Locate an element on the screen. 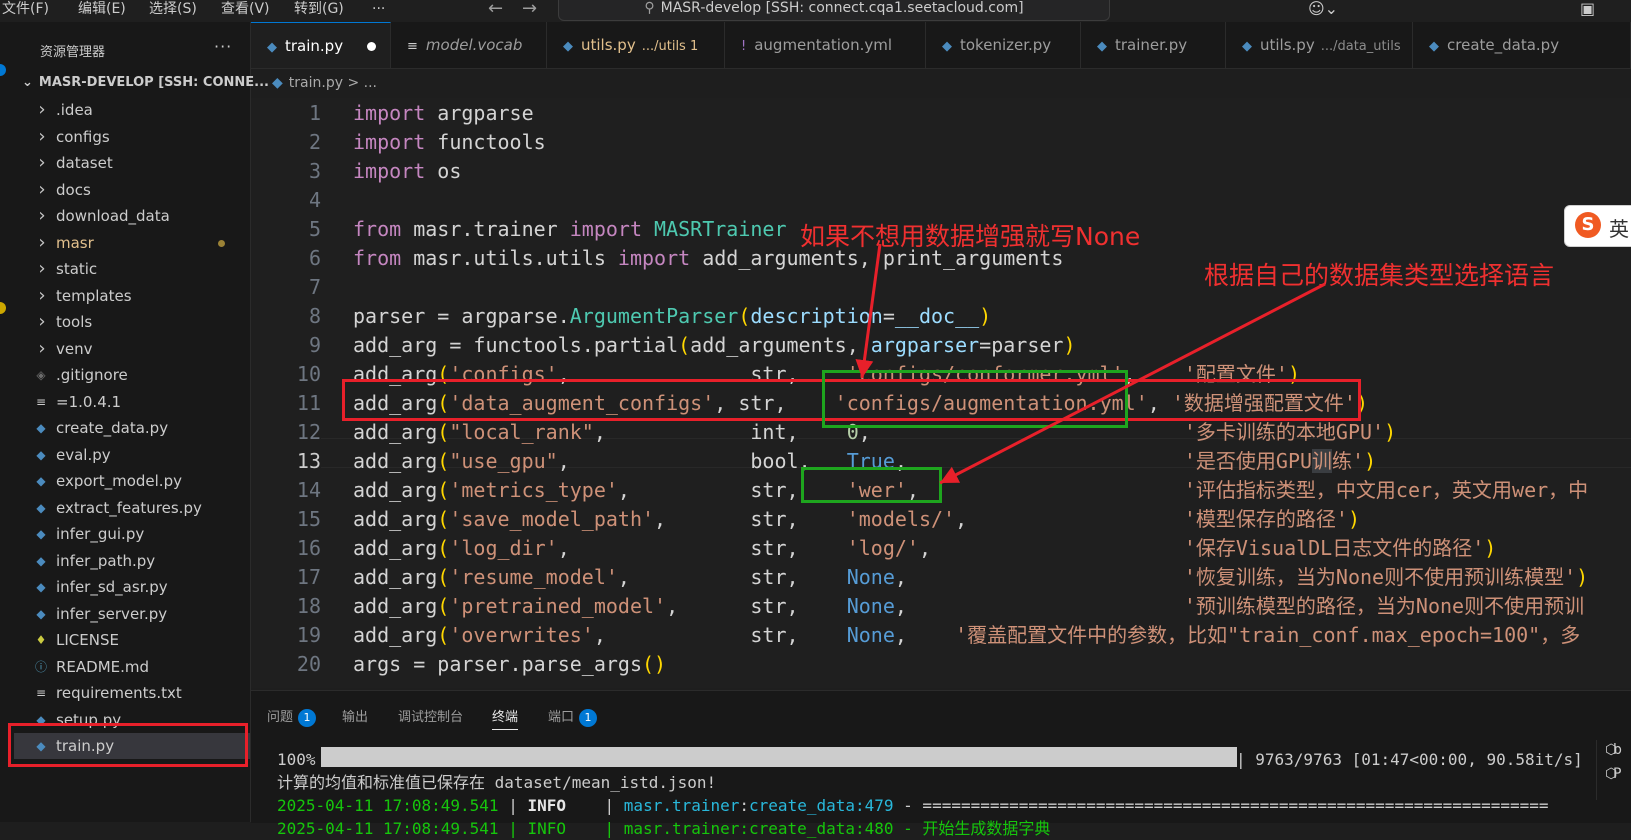 Image resolution: width=1631 pixels, height=840 pixels. tree-item-label: export_model.py is located at coordinates (119, 481).